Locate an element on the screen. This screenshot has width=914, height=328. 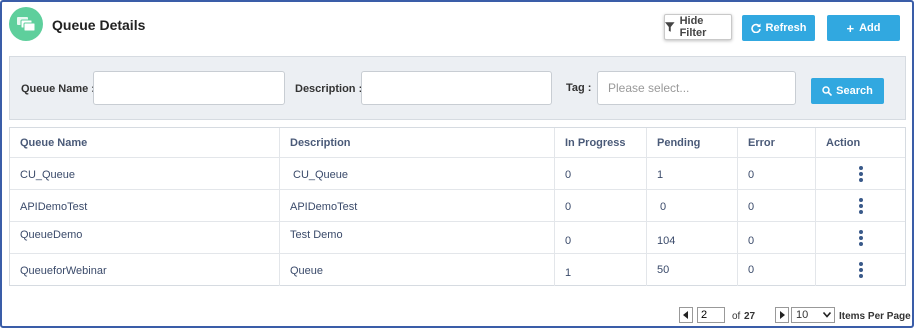
pending-cell: 0 is located at coordinates (663, 207).